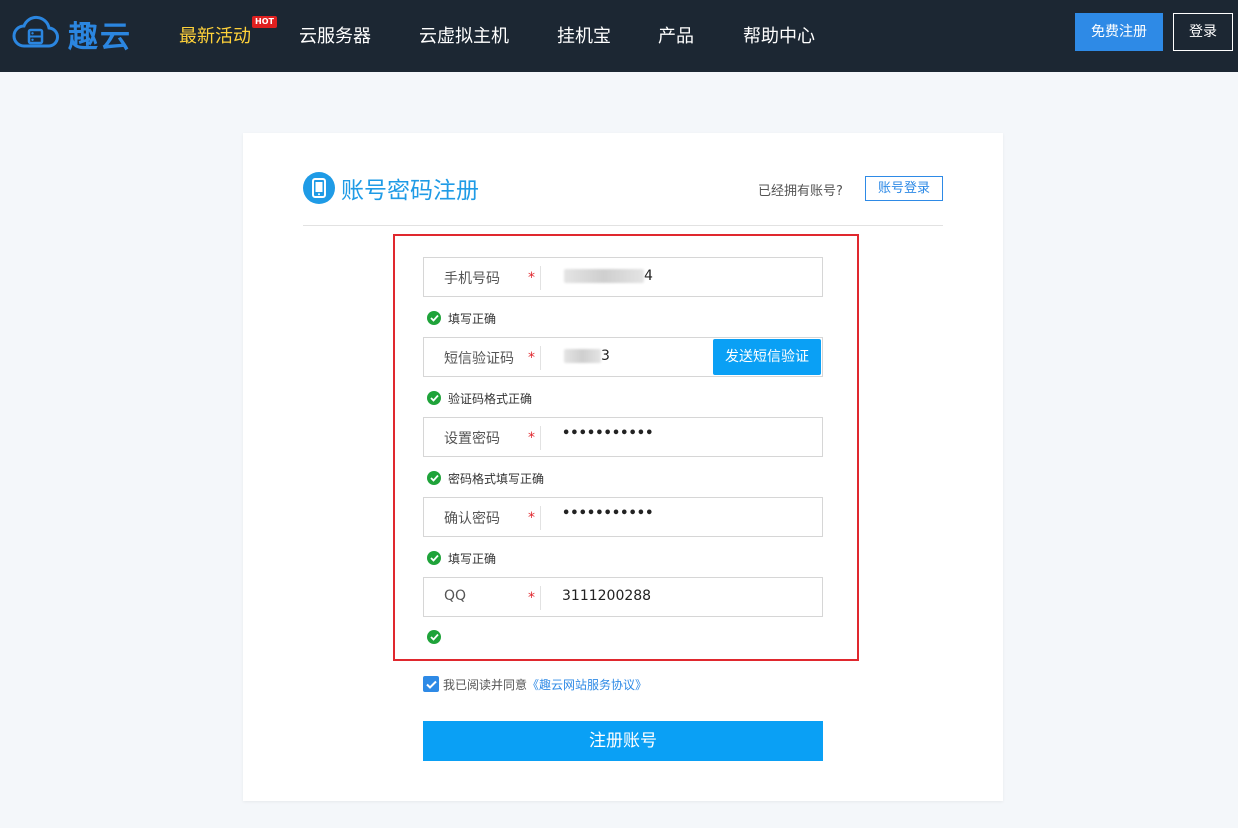 This screenshot has width=1238, height=828. I want to click on password-field: 设置密码 * •••••••••••, so click(623, 437).